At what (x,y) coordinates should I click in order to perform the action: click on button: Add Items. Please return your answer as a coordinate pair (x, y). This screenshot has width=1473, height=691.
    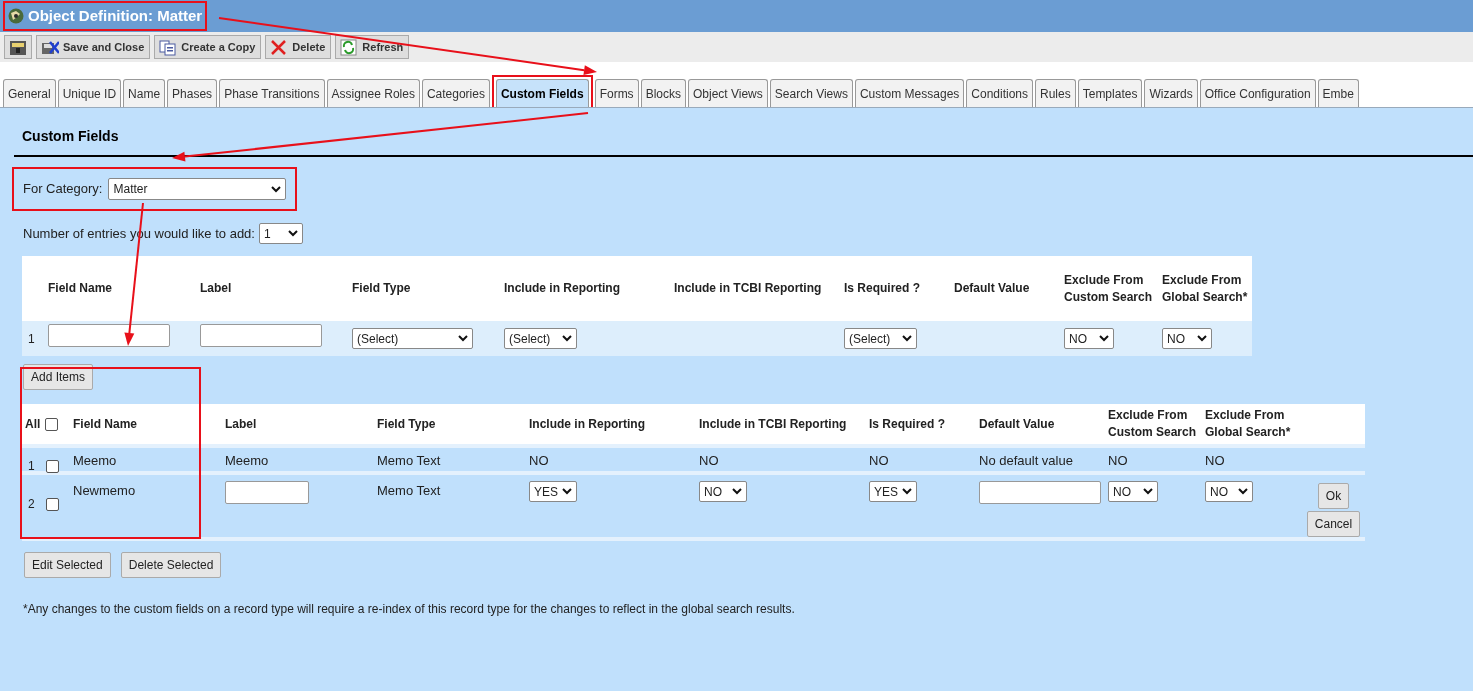
    Looking at the image, I should click on (58, 377).